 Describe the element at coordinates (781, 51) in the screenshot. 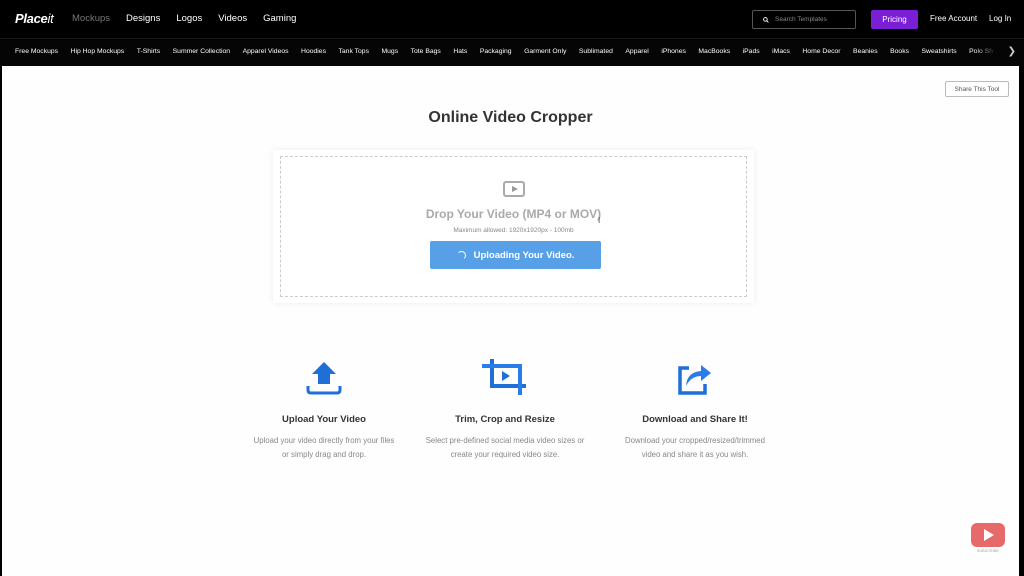

I see `category-link: iMacs` at that location.